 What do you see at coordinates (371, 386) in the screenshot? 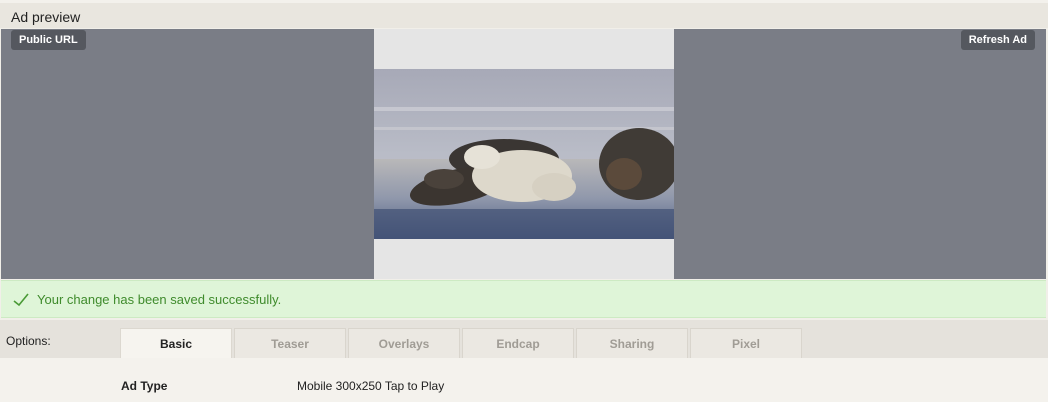
I see `ad-type-value: Mobile 300x250 Tap to Play` at bounding box center [371, 386].